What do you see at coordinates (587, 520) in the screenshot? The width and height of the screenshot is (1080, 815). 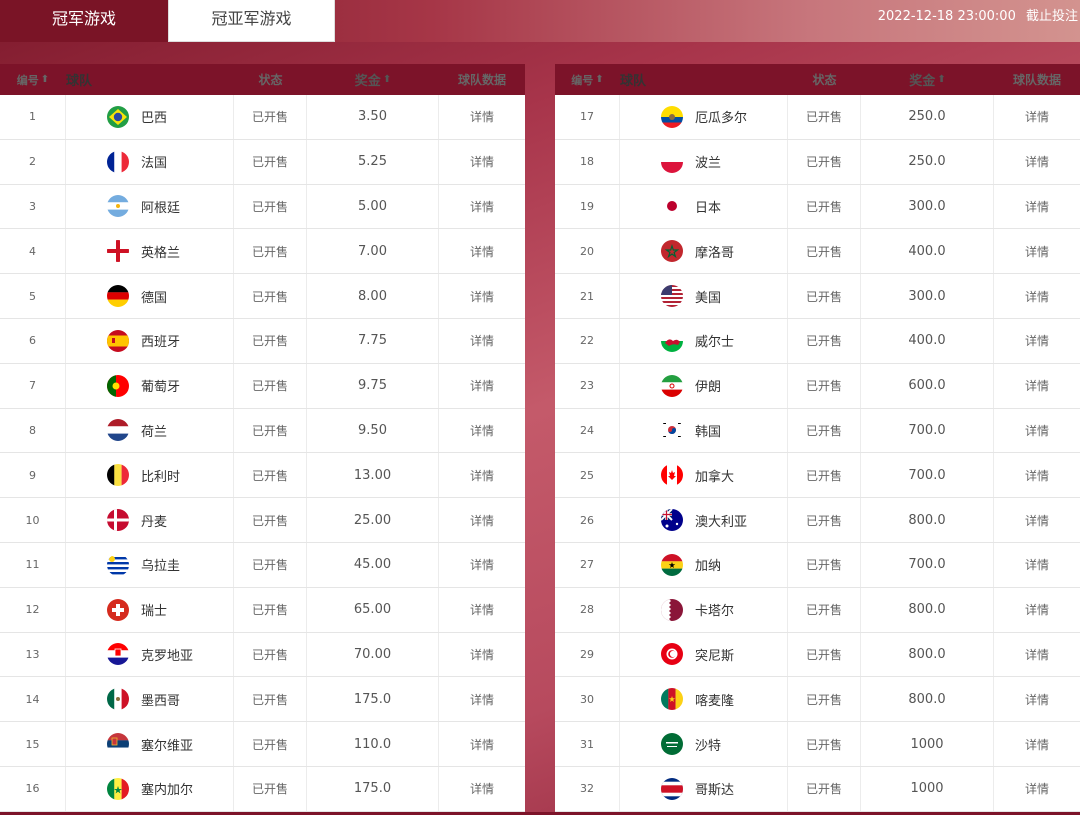 I see `team-number: 26` at bounding box center [587, 520].